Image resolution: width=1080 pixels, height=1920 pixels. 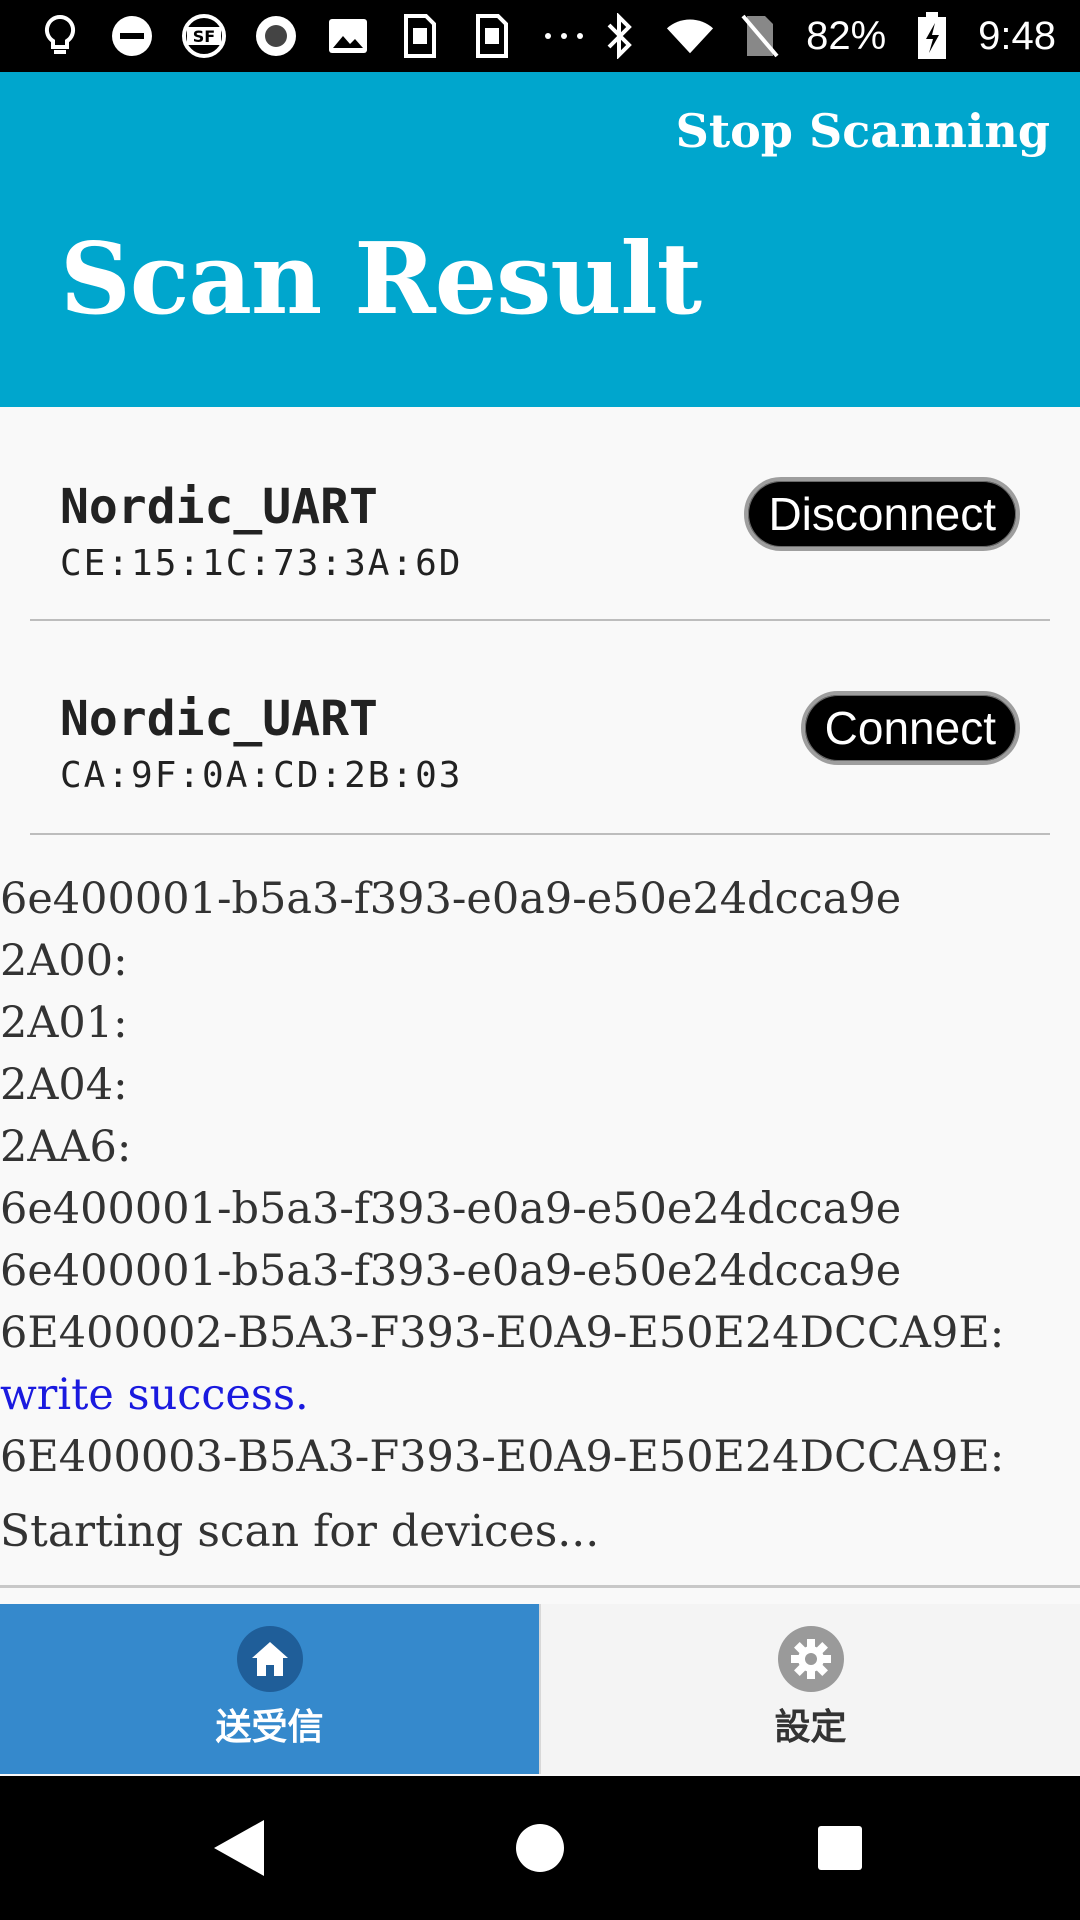 What do you see at coordinates (132, 36) in the screenshot?
I see `do-not-disturb-icon` at bounding box center [132, 36].